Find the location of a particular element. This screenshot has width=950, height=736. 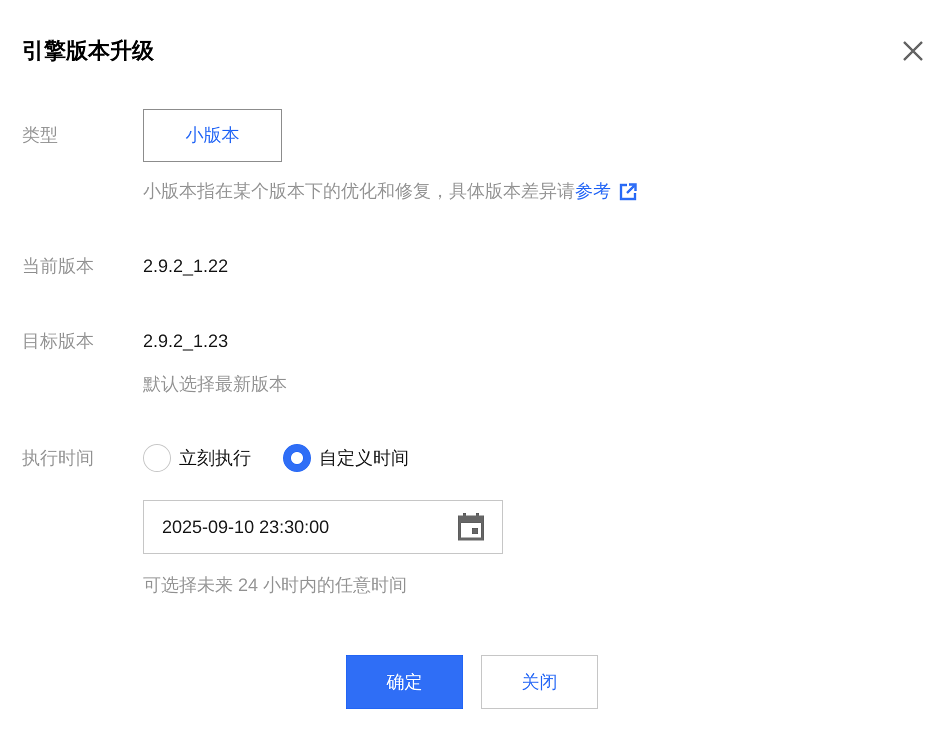

radio-label: 自定义时间 is located at coordinates (364, 458).